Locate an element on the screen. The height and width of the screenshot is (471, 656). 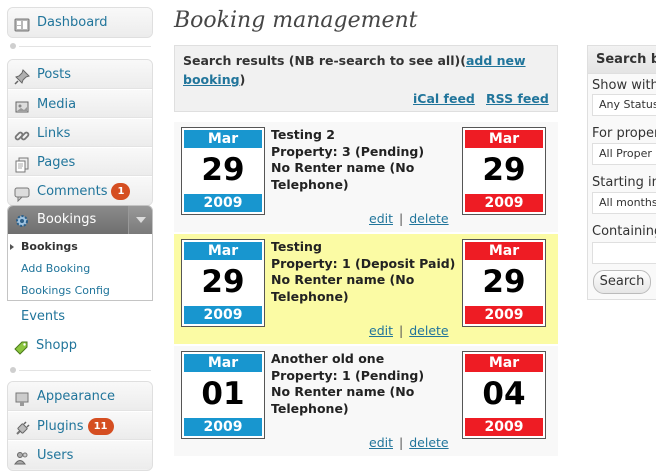
end-day: 04 is located at coordinates (504, 394).